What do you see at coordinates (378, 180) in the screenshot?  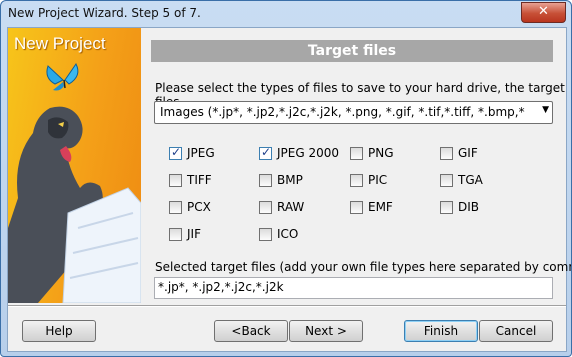 I see `checkbox-label: PIC` at bounding box center [378, 180].